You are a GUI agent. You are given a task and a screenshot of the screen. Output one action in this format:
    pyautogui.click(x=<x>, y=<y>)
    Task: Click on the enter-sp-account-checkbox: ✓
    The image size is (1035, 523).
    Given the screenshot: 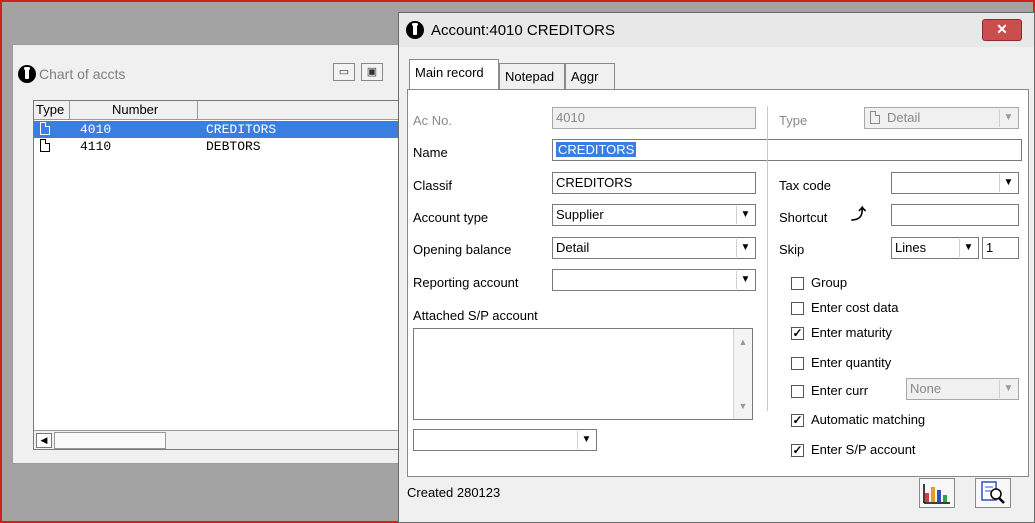 What is the action you would take?
    pyautogui.click(x=797, y=450)
    